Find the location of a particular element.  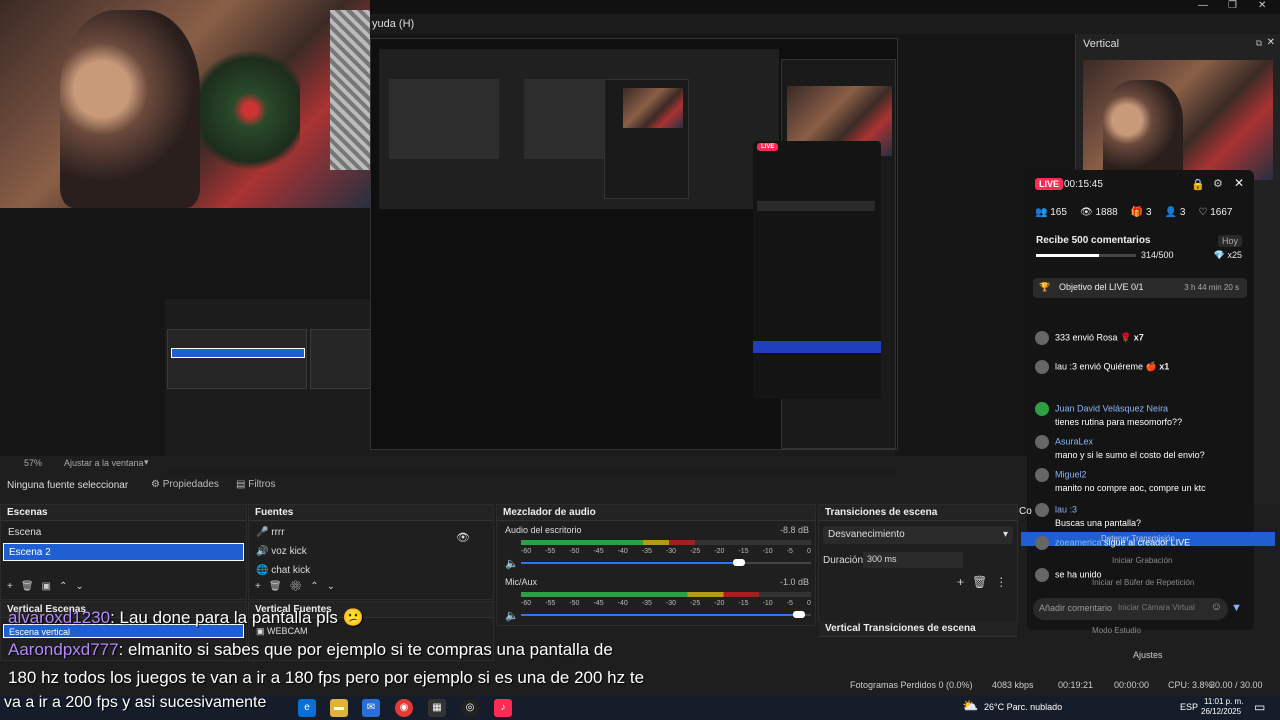

tiktok-icon: ♪ is located at coordinates (503, 708).